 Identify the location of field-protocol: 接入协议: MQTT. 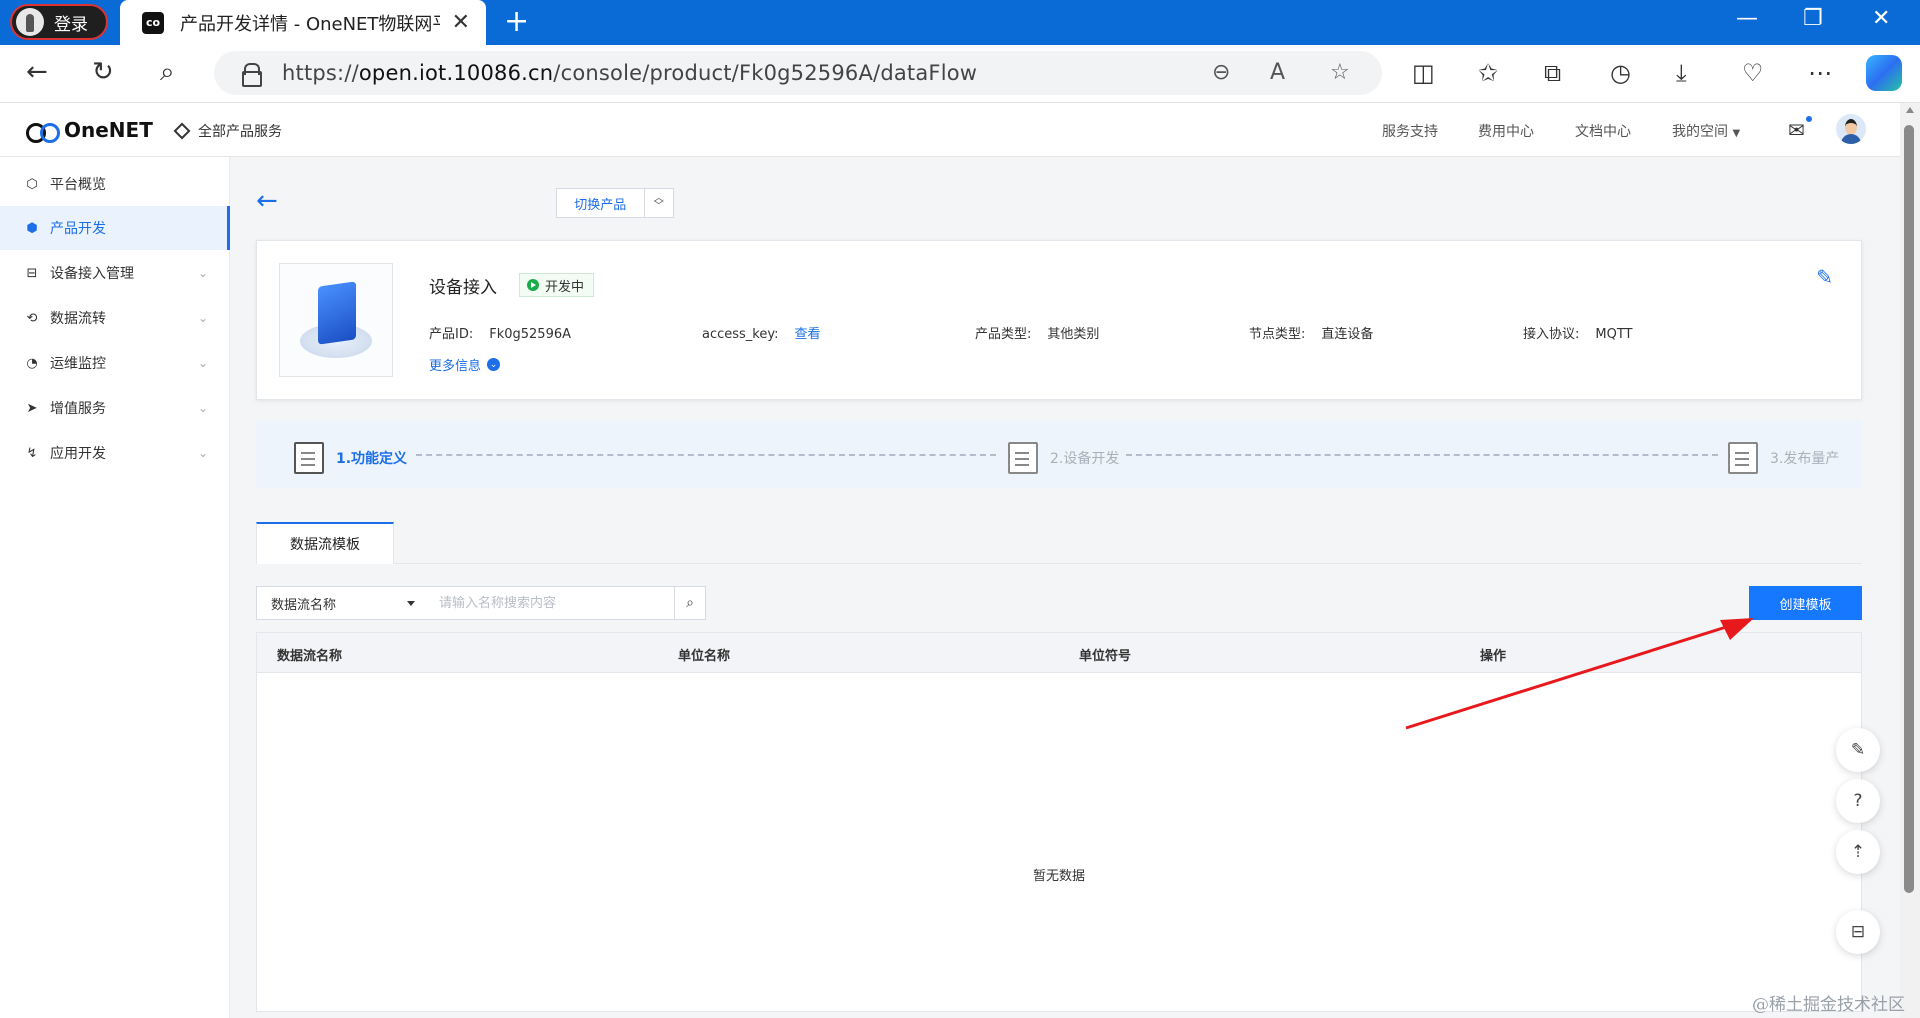
(1578, 334).